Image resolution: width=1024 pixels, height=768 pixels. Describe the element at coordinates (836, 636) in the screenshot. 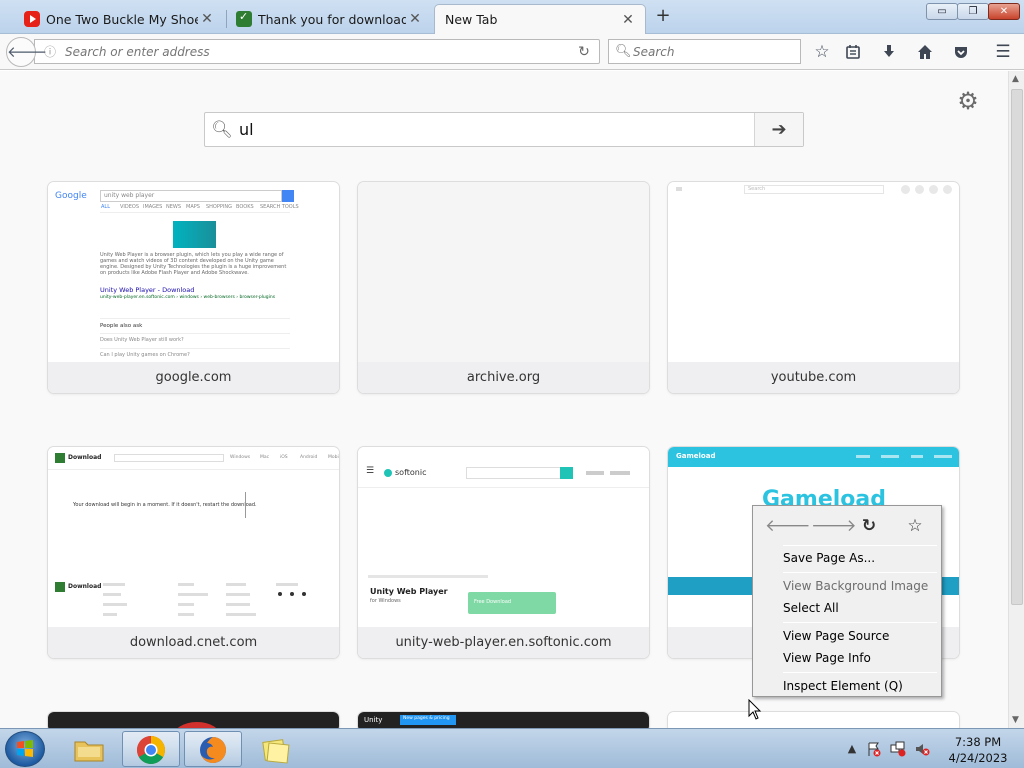

I see `menu-item-view-page-source: View Page Source` at that location.